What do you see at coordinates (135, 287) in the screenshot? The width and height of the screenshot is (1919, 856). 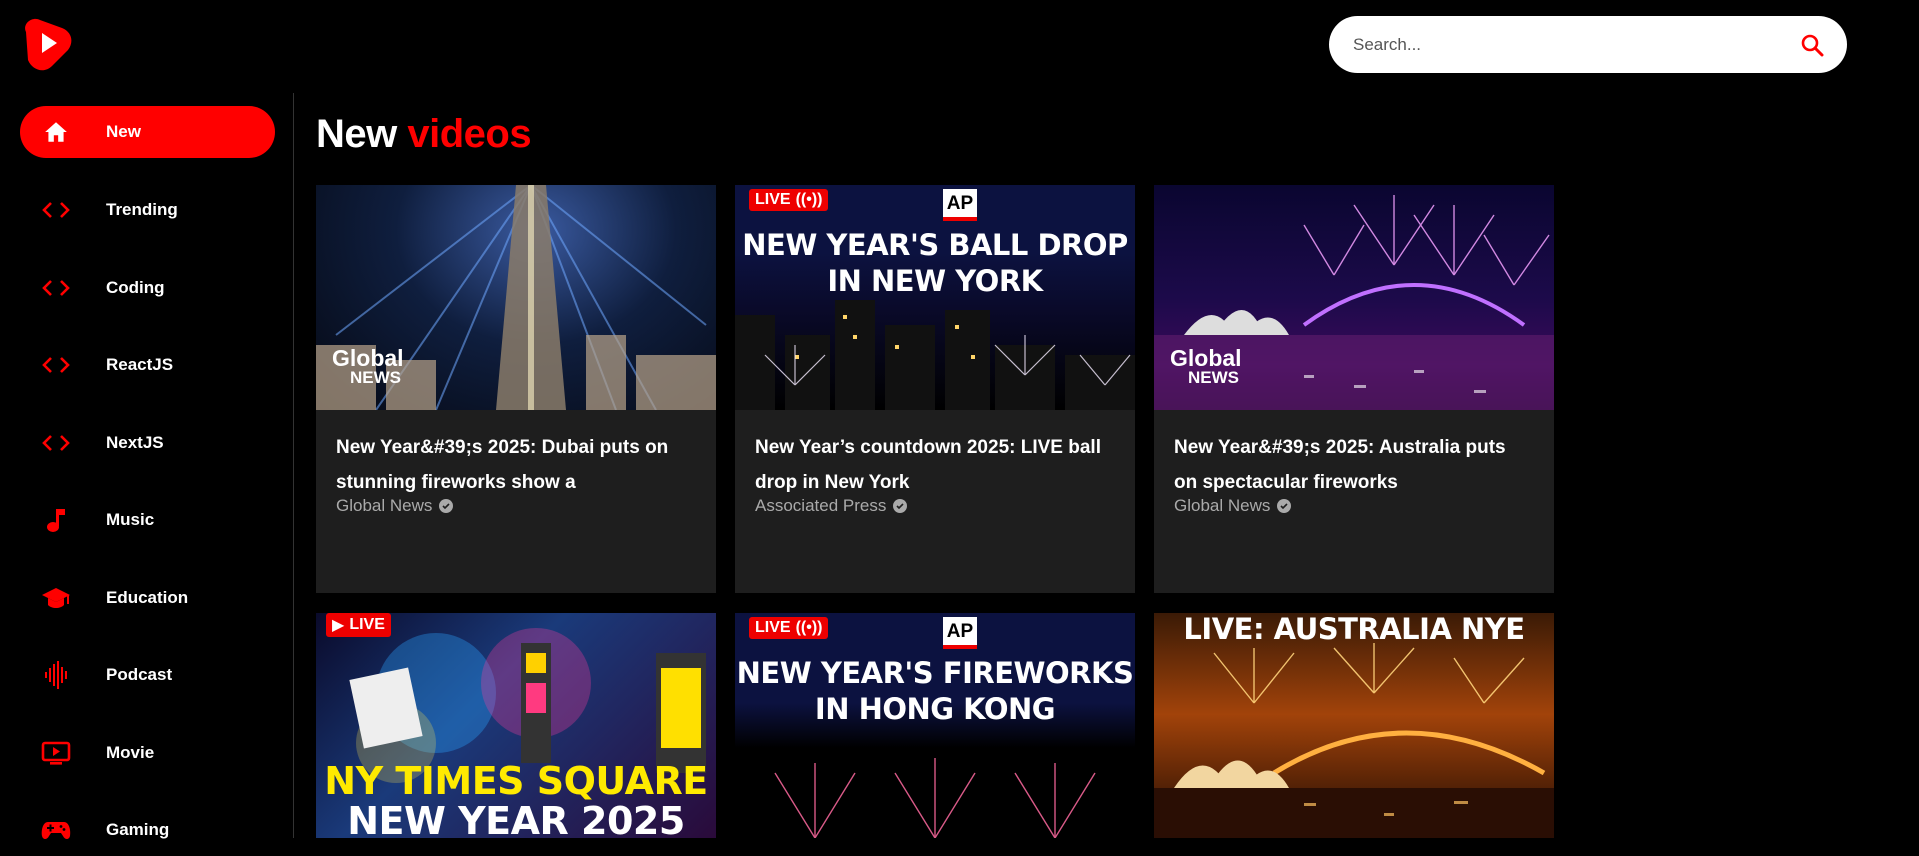 I see `sidebar-item-label: Coding` at bounding box center [135, 287].